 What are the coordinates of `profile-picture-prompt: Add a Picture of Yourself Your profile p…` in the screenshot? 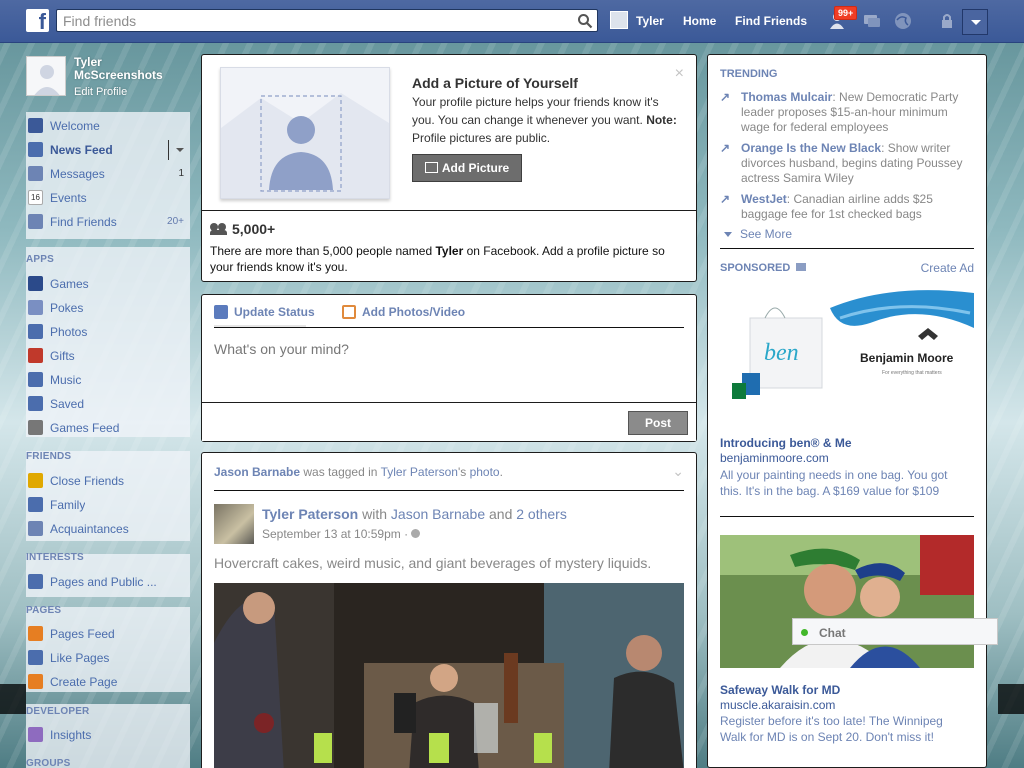 It's located at (449, 168).